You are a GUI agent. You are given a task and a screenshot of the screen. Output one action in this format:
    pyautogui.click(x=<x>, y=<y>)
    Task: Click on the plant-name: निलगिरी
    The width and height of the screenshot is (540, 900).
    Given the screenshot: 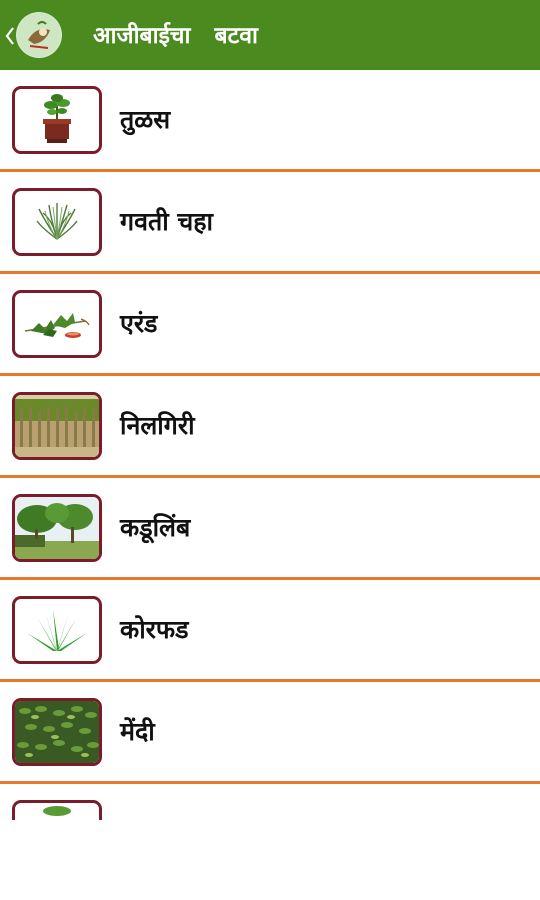 What is the action you would take?
    pyautogui.click(x=157, y=425)
    